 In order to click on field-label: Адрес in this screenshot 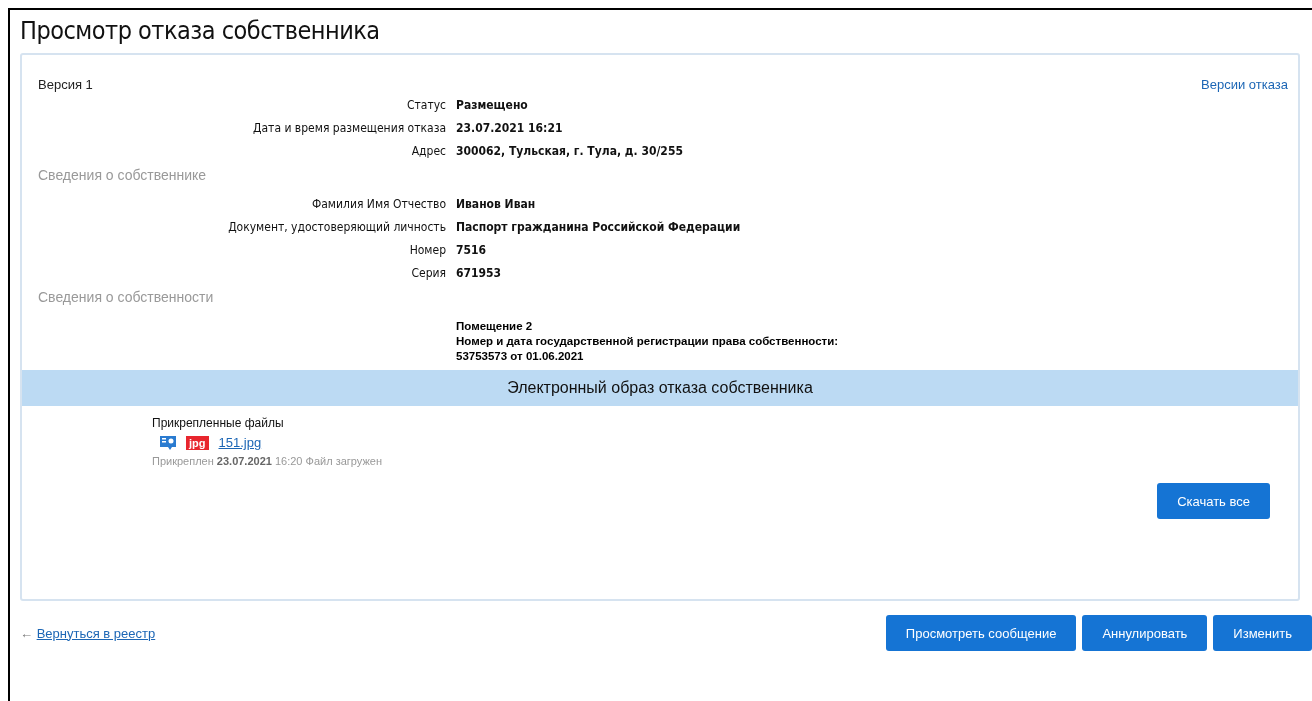, I will do `click(428, 151)`.